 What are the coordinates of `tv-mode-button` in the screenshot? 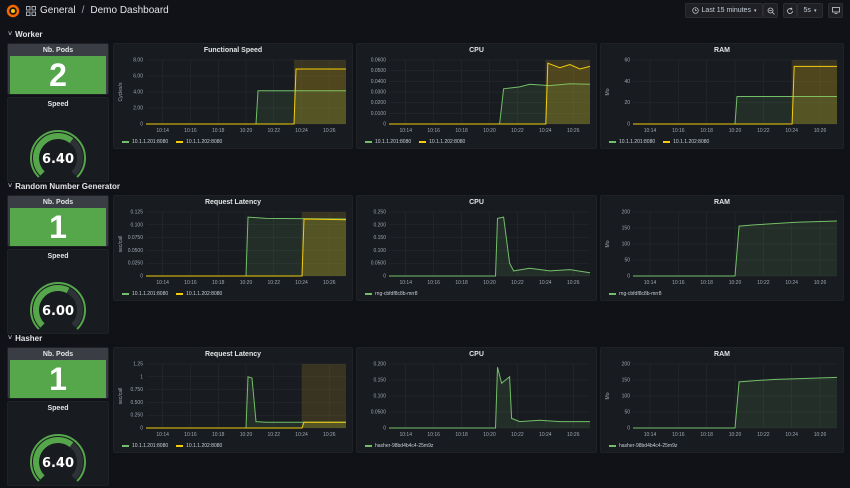 It's located at (835, 10).